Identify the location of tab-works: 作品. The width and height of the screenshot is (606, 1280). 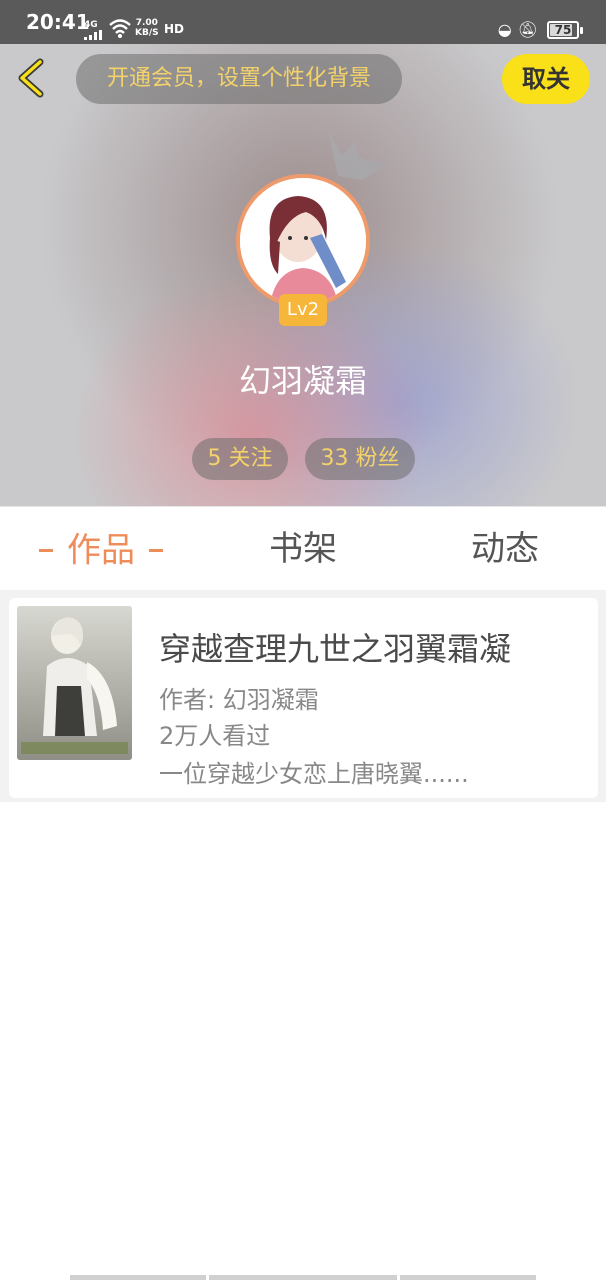
(101, 549).